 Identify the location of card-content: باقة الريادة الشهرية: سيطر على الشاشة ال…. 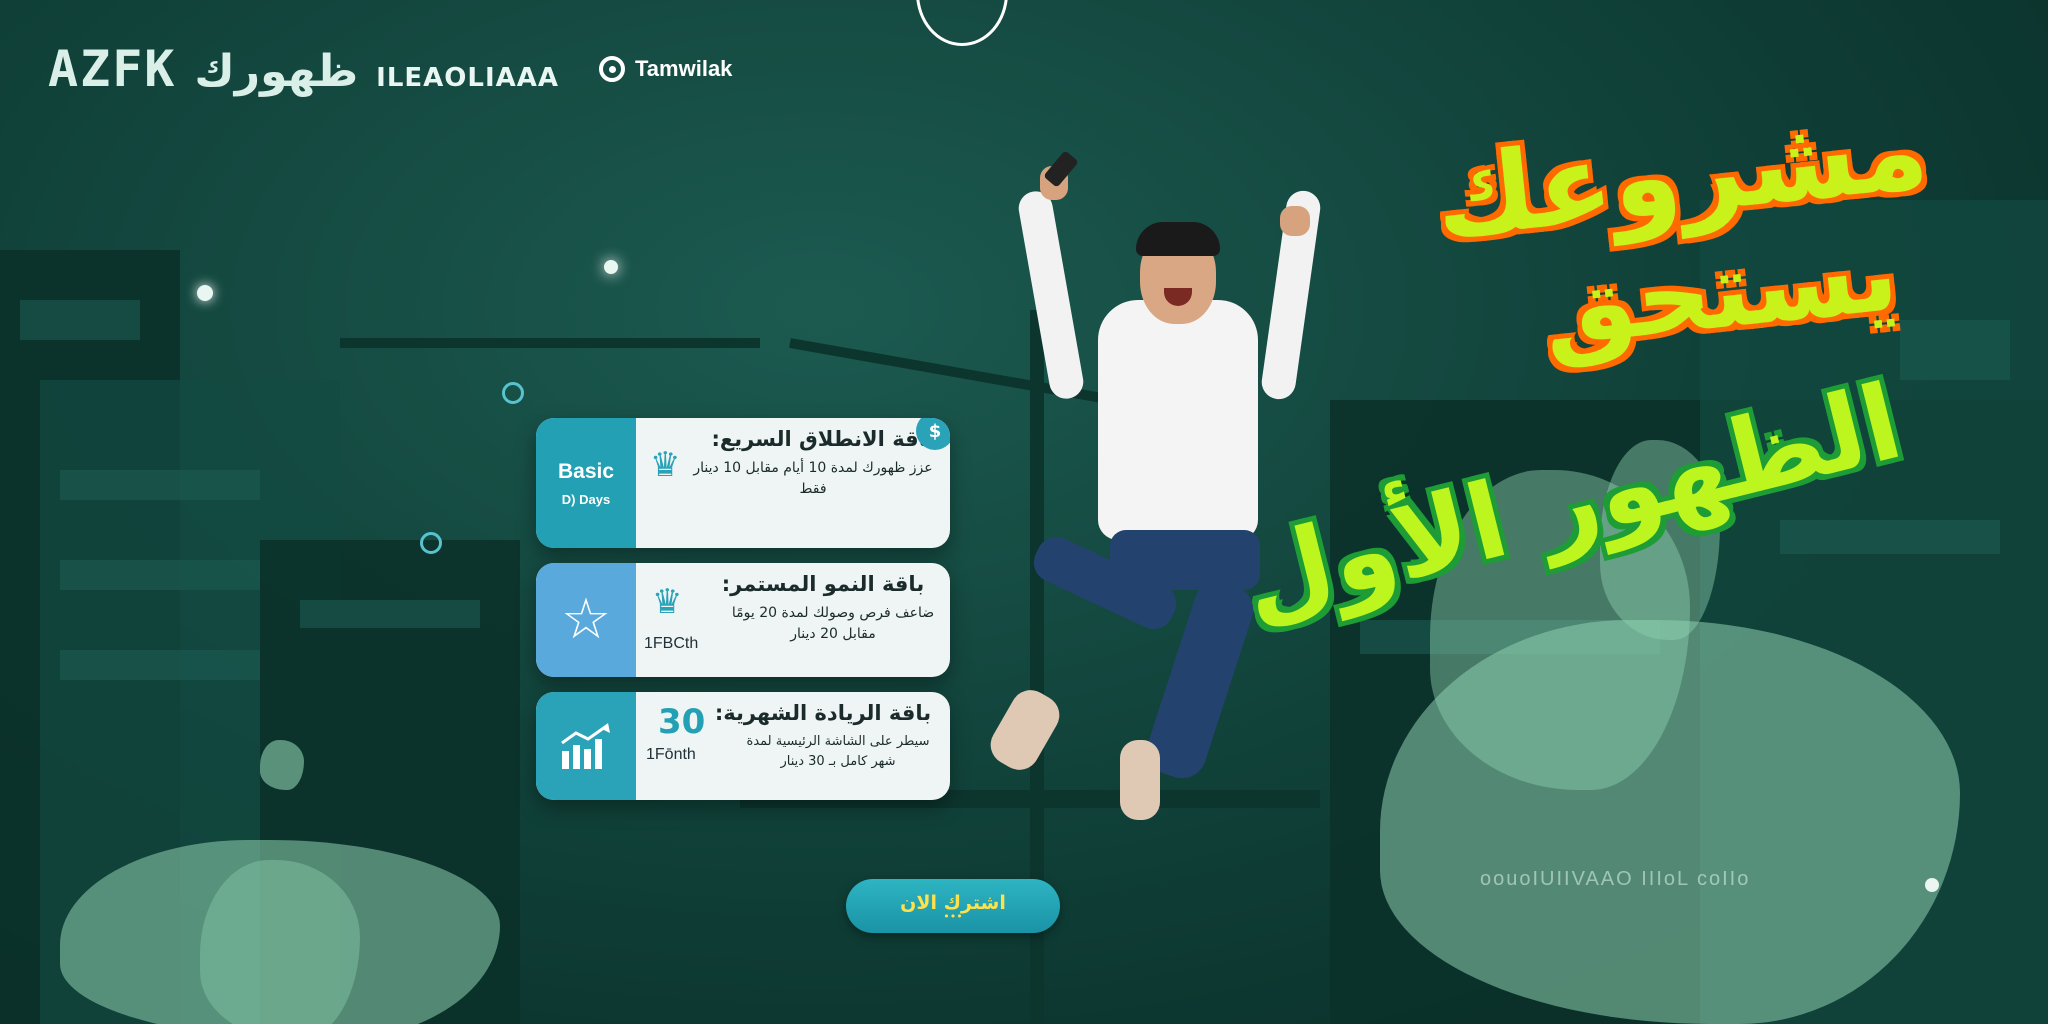
(793, 746).